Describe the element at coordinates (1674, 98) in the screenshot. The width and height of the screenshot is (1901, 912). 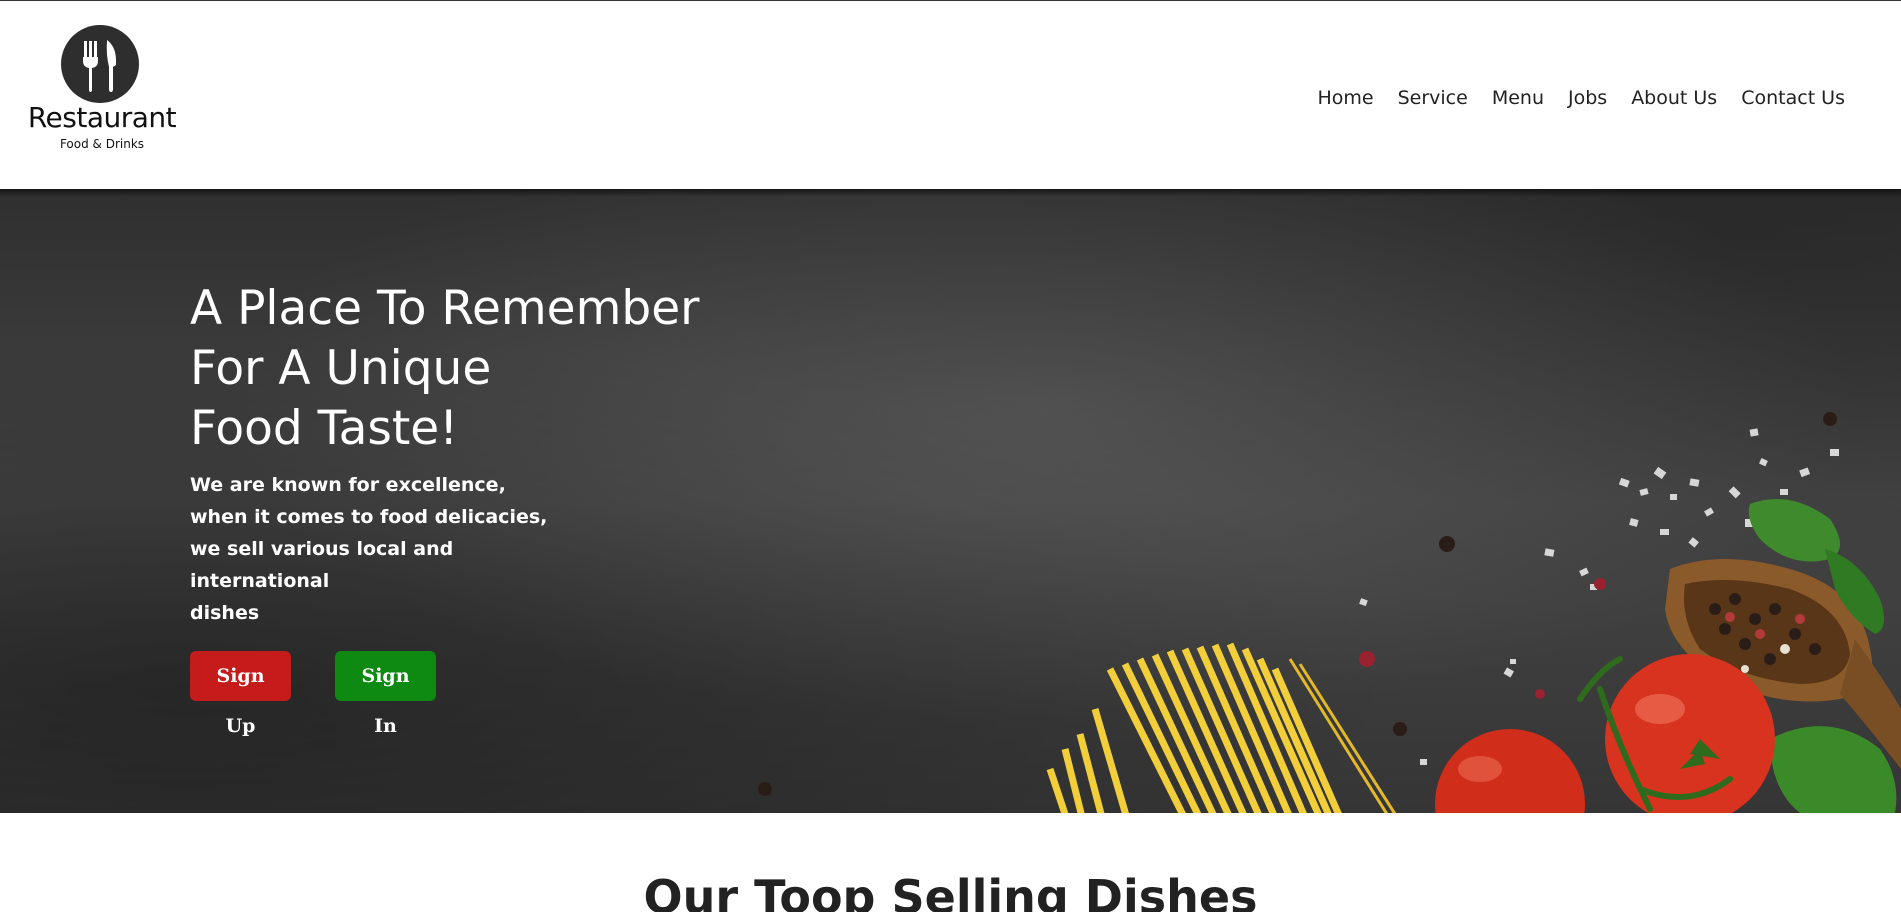
I see `nav-about-us: About Us` at that location.